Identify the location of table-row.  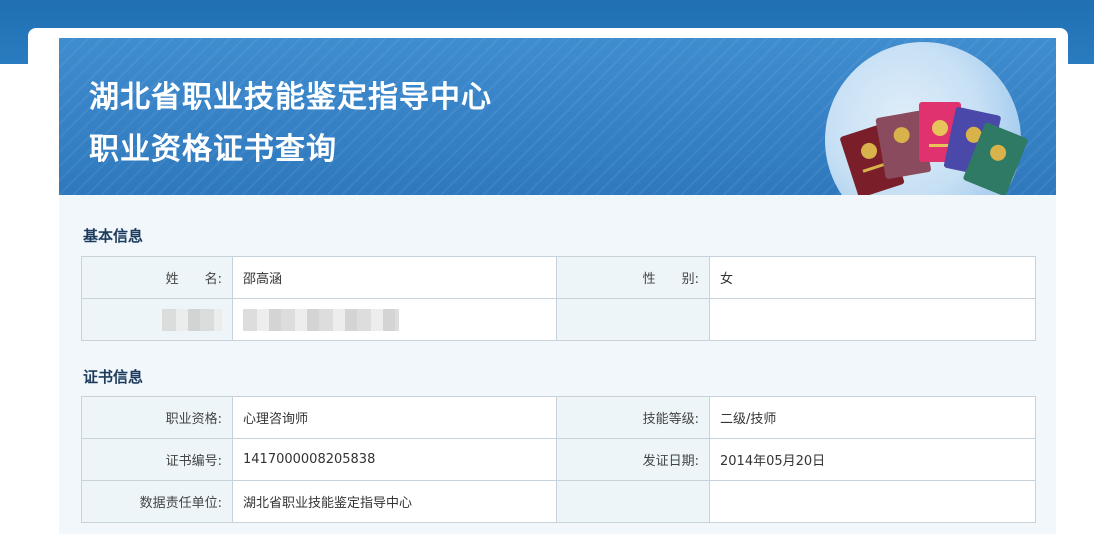
(558, 319).